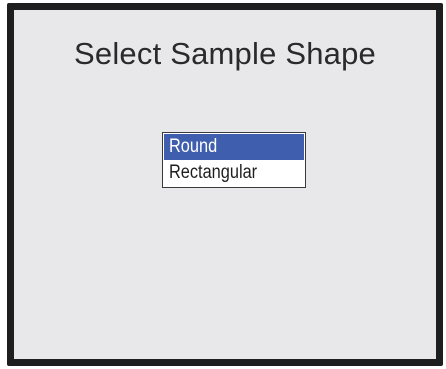 Image resolution: width=446 pixels, height=369 pixels. Describe the element at coordinates (225, 53) in the screenshot. I see `screen-title: Select Sample Shape` at that location.